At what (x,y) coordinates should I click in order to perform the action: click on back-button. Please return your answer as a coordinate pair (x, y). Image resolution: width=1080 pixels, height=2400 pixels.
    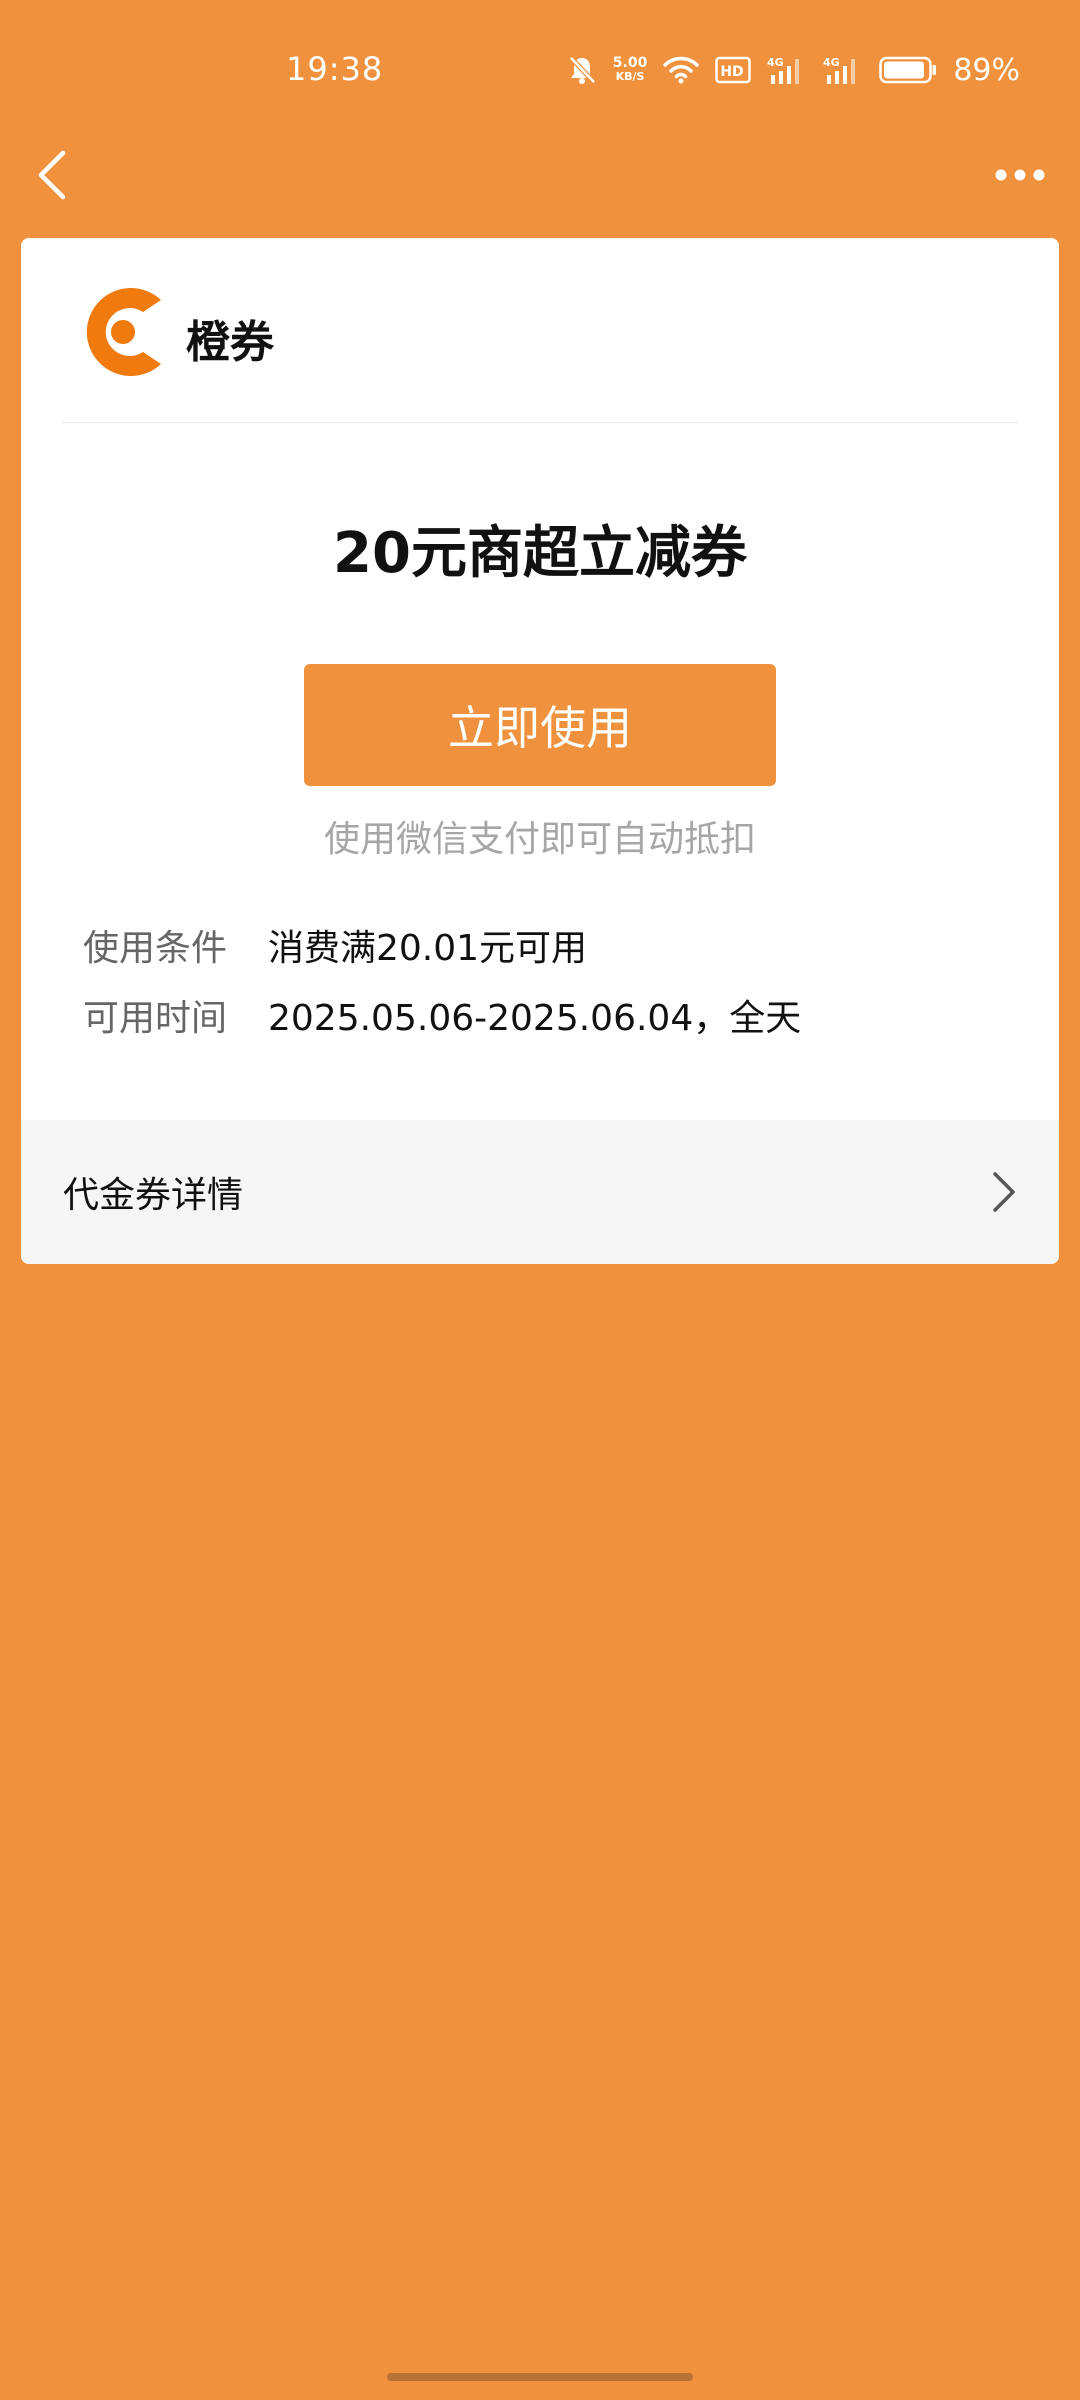
    Looking at the image, I should click on (52, 175).